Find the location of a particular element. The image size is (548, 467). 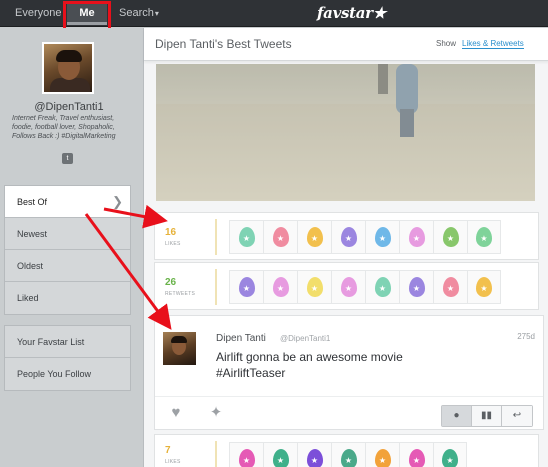

tweet-hashtag: #AirliftTeaser is located at coordinates (366, 373).